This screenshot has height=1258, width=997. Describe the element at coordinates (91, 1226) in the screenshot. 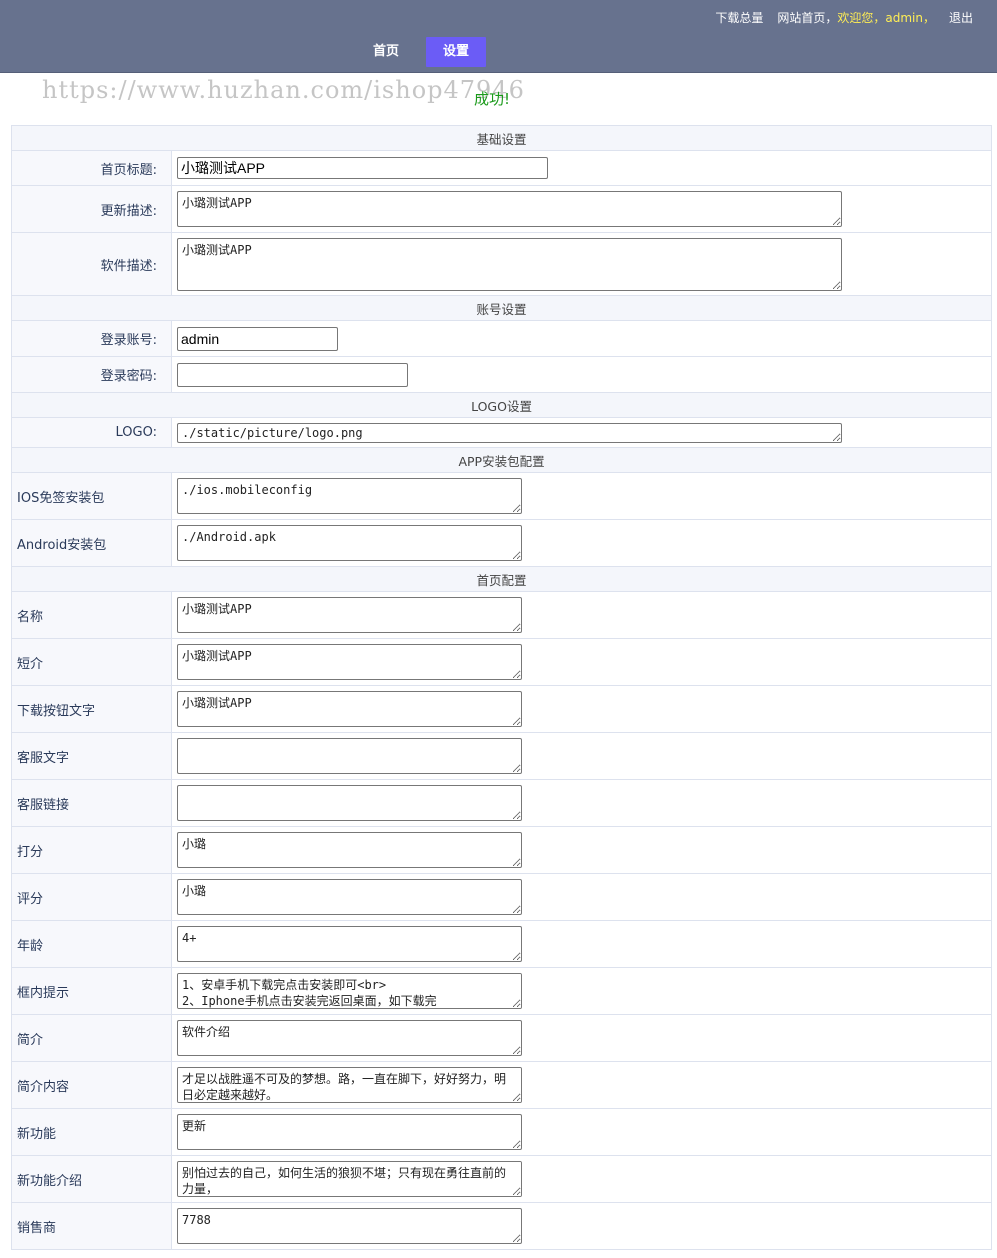

I see `seller-label: 销售商` at that location.